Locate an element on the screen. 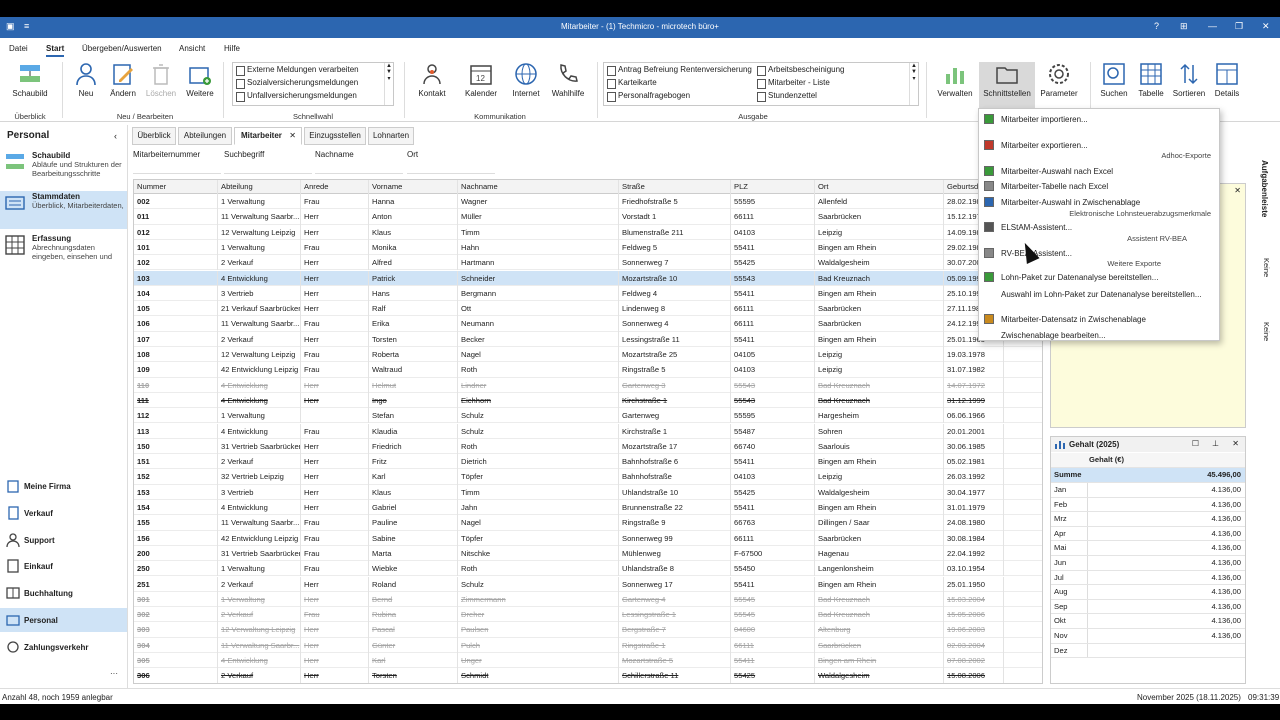  filter-suchbegriff-input is located at coordinates (268, 167).